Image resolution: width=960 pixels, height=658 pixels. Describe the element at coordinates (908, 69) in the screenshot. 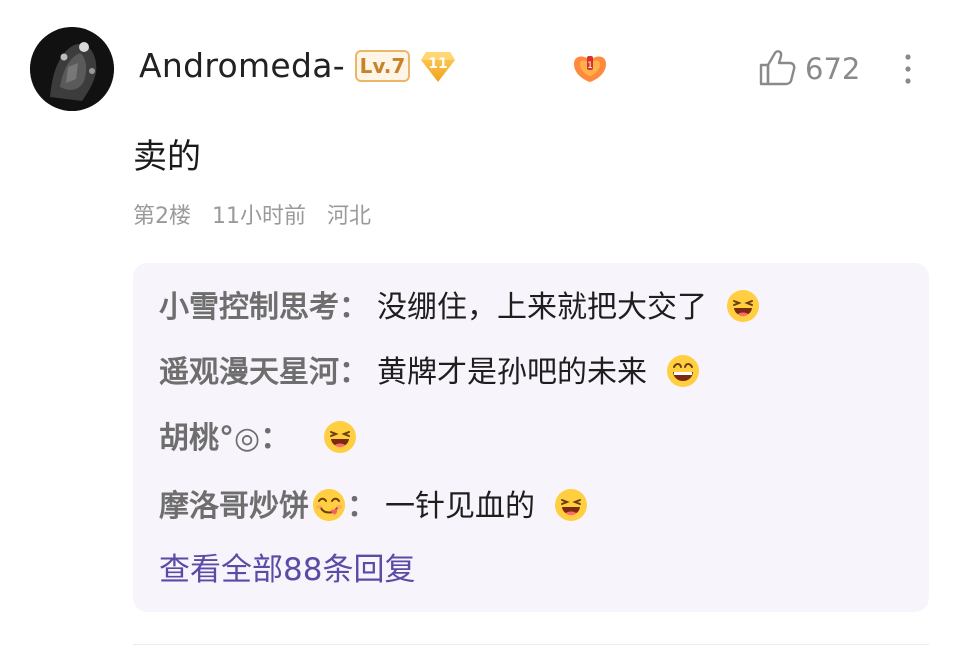

I see `more-vertical-icon` at that location.